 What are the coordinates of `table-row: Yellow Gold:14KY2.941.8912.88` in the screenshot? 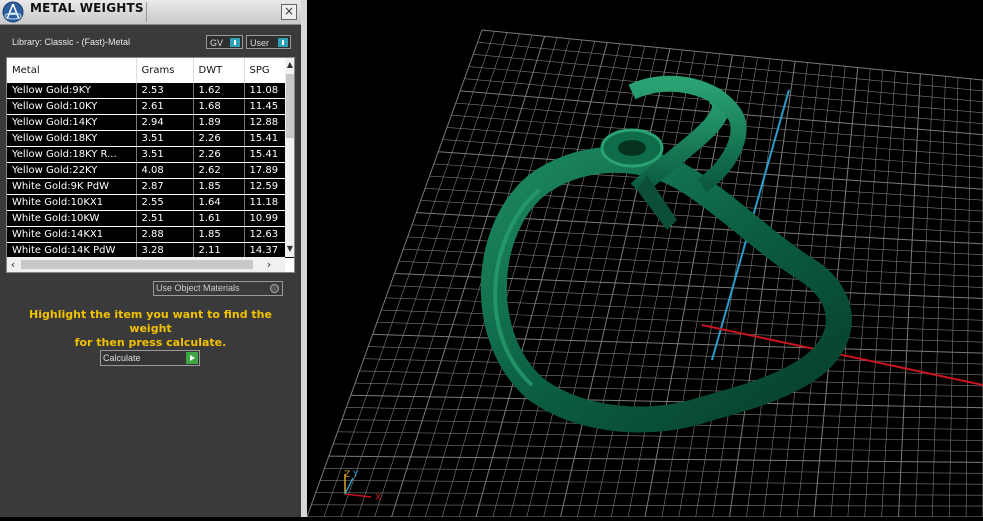 It's located at (151, 123).